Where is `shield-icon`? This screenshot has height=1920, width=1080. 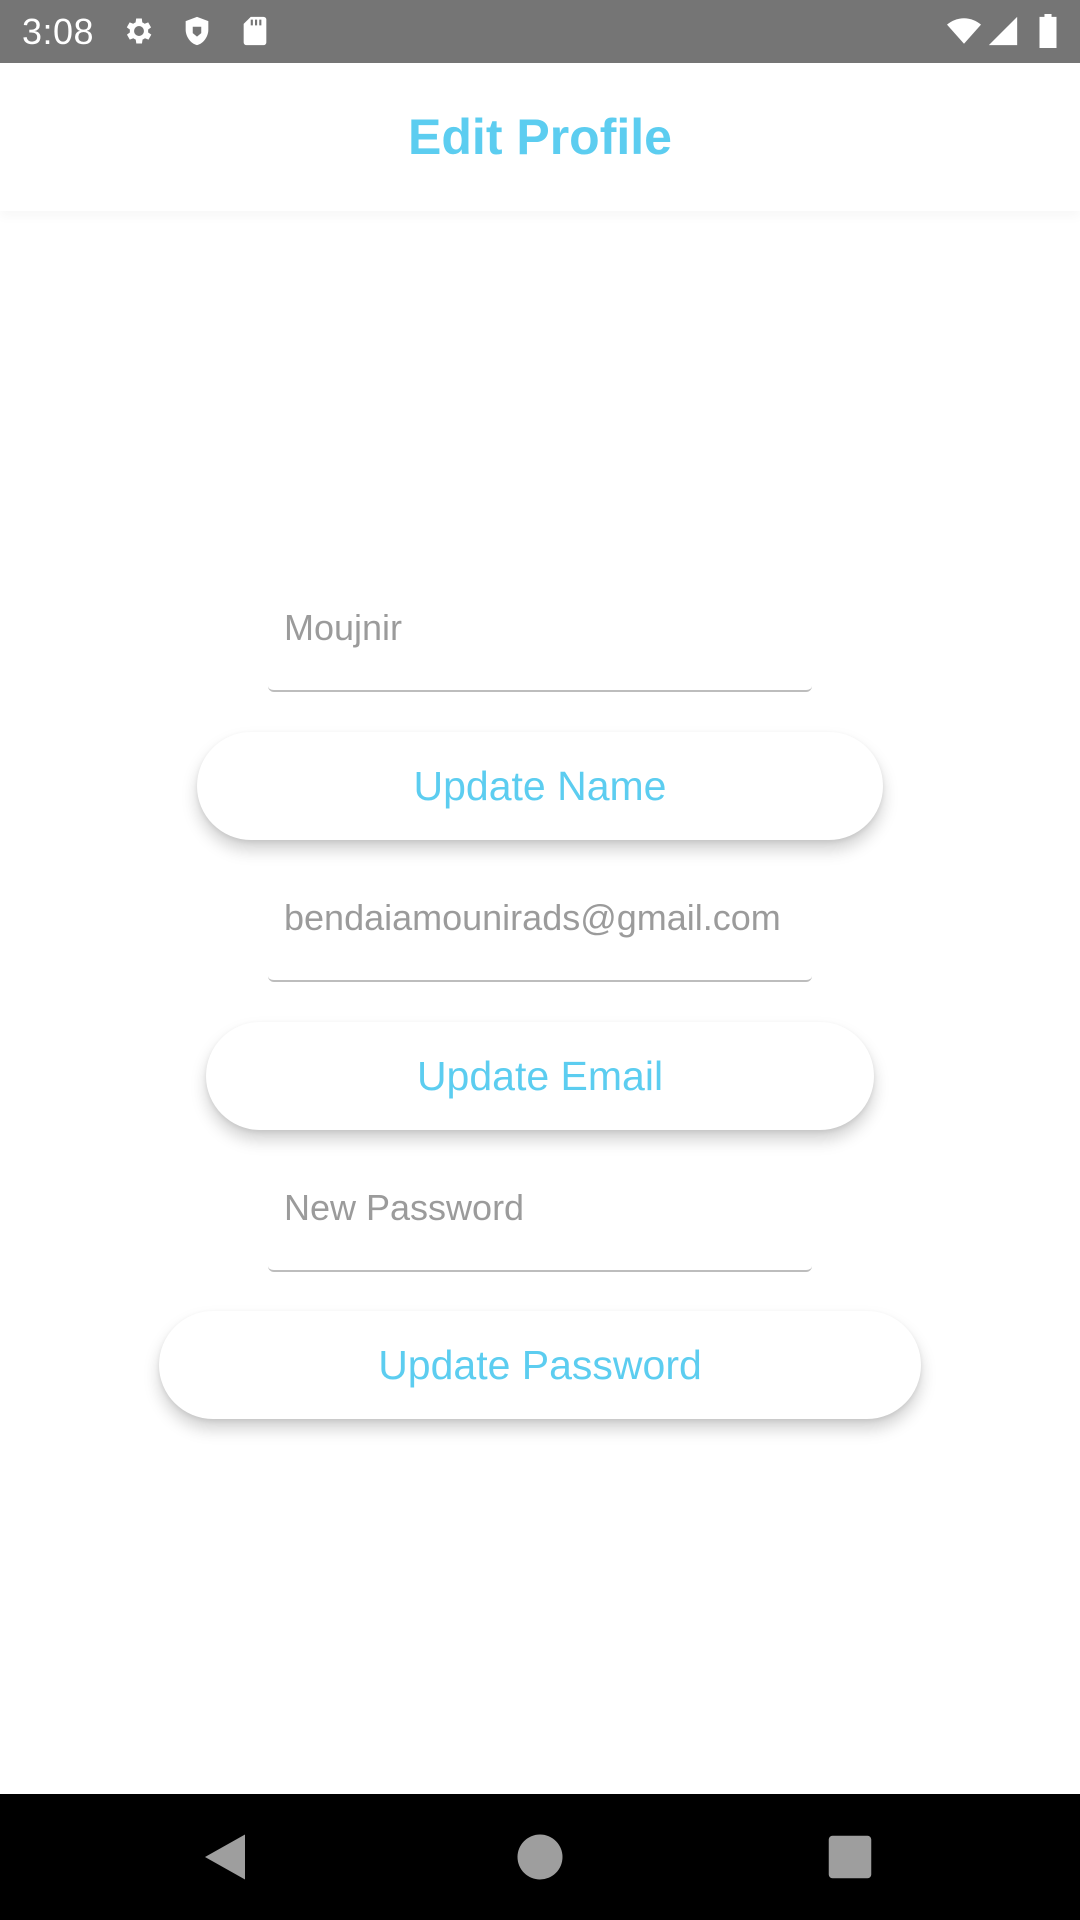 shield-icon is located at coordinates (197, 31).